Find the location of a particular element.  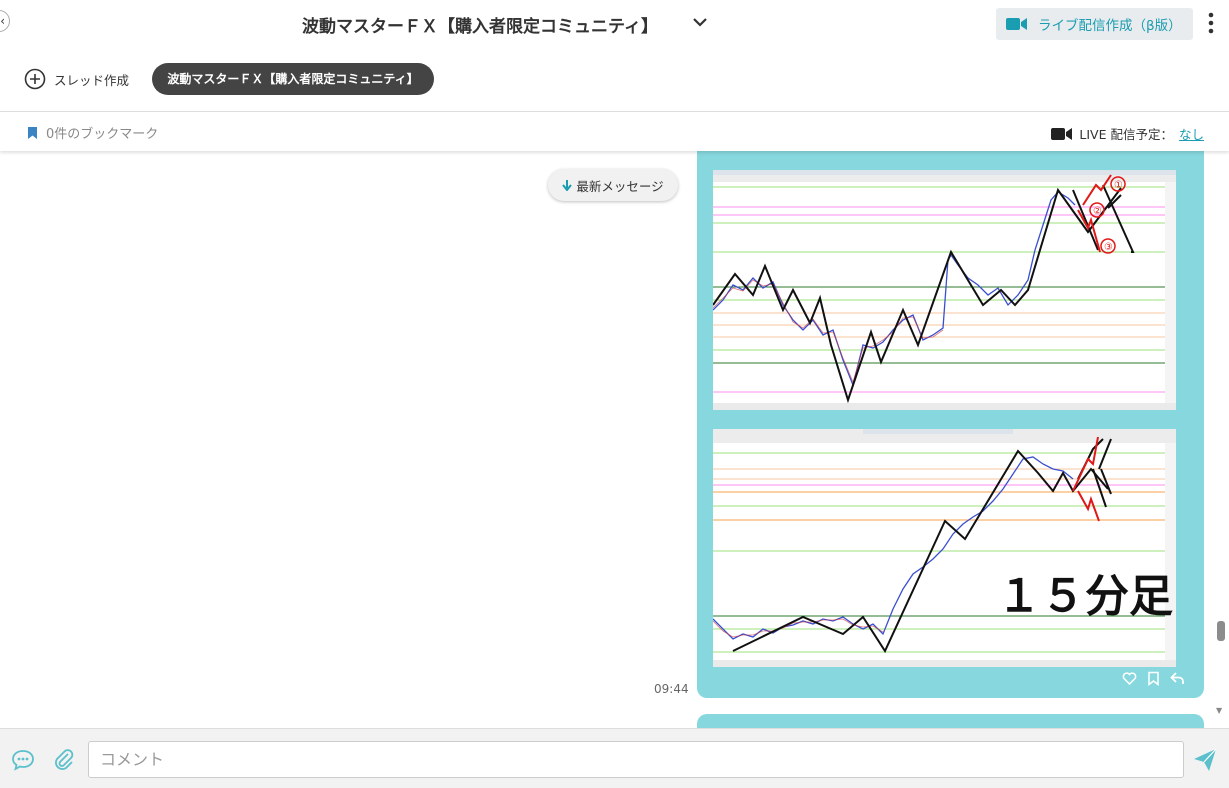

plus-circle-icon is located at coordinates (35, 79).